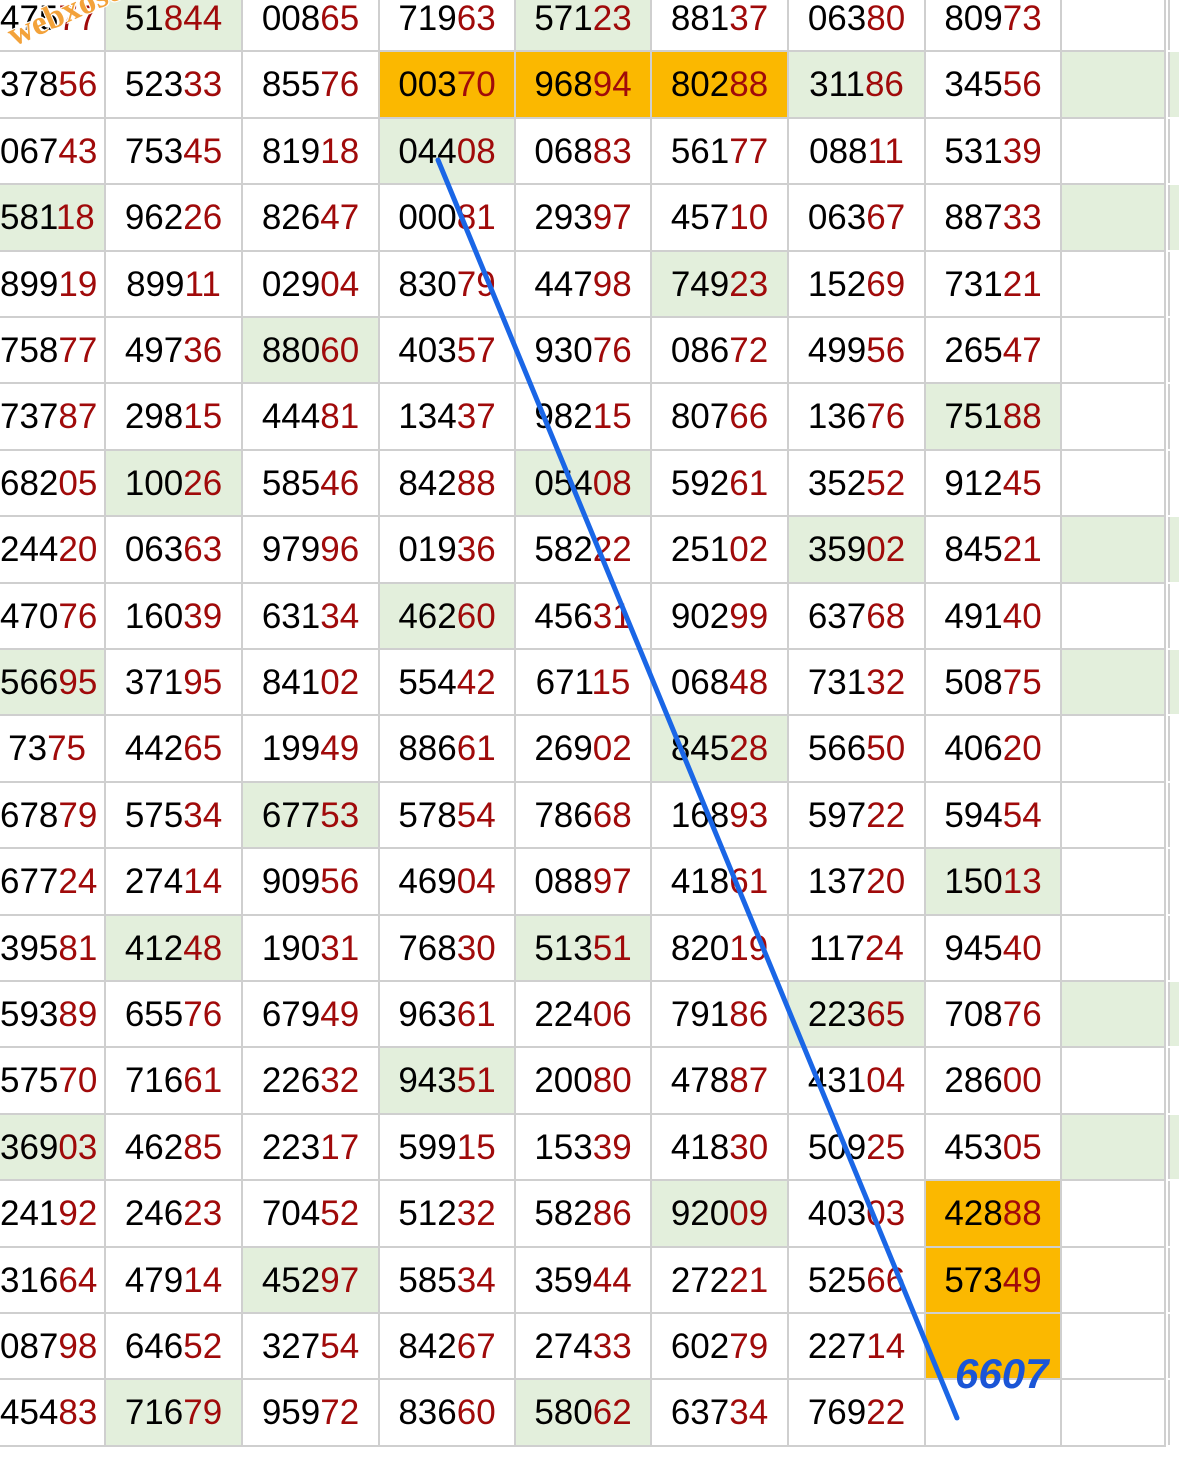 Image resolution: width=1179 pixels, height=1463 pixels. What do you see at coordinates (1002, 1373) in the screenshot?
I see `handwritten-annotation: 6607` at bounding box center [1002, 1373].